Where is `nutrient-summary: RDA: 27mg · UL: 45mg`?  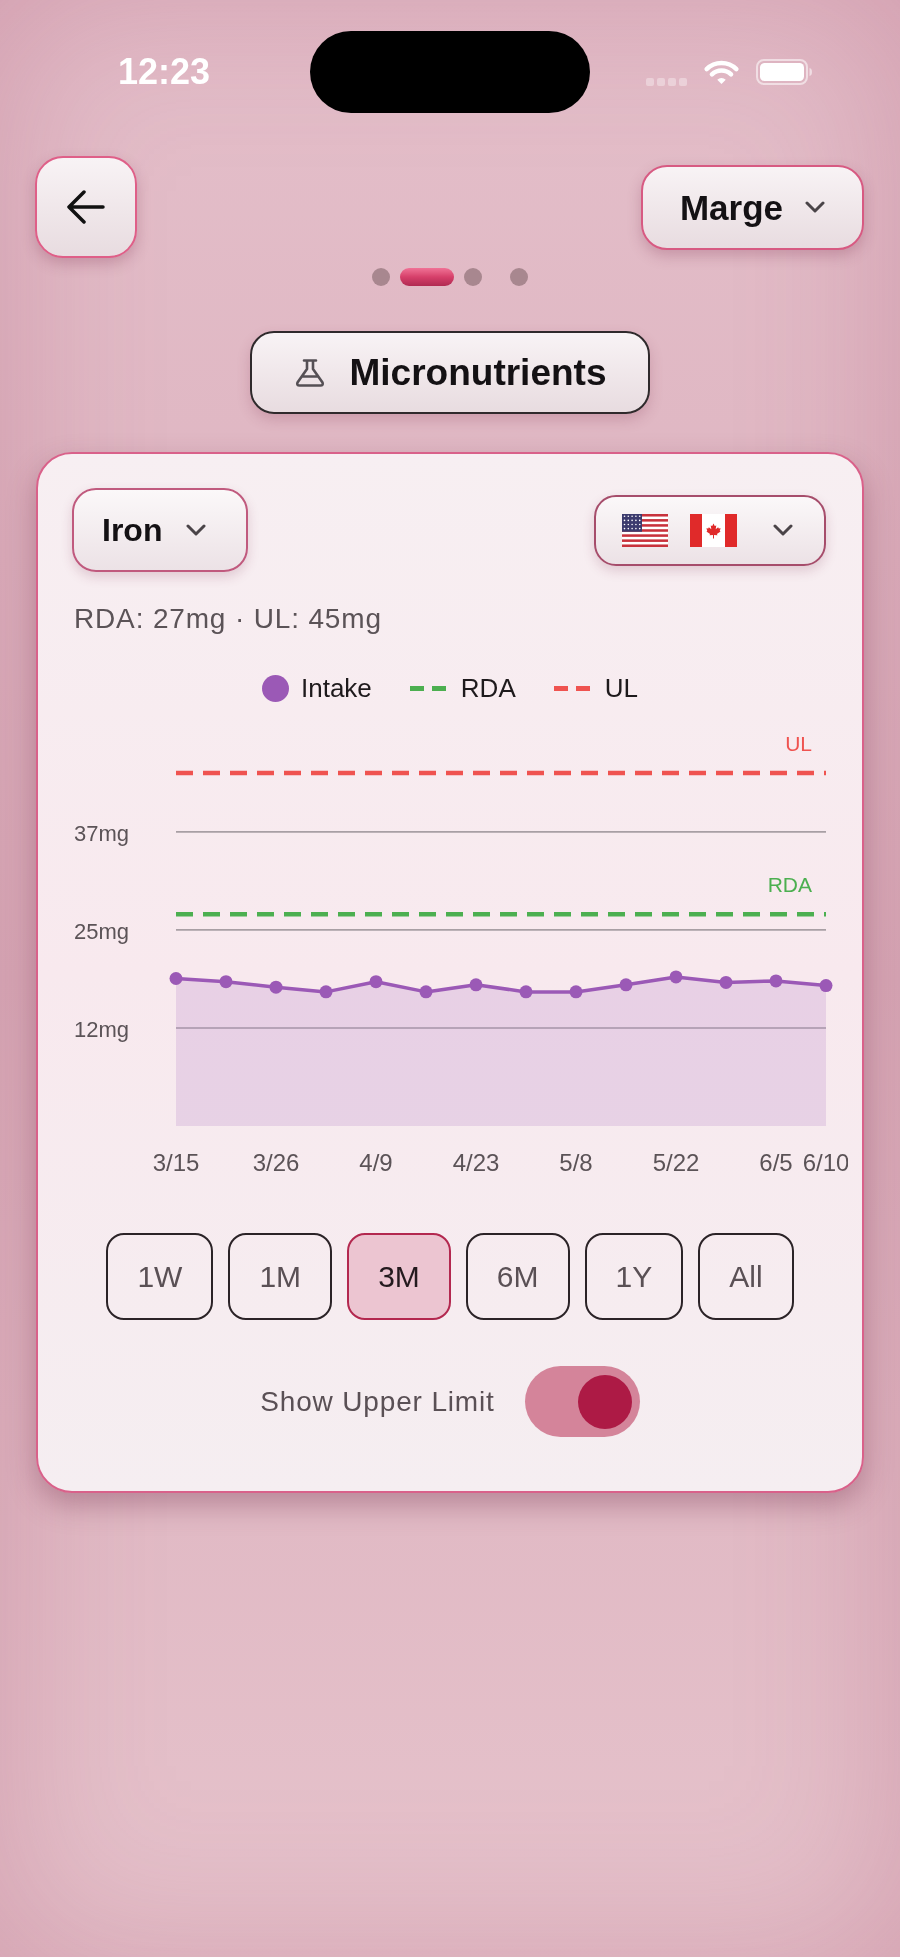 nutrient-summary: RDA: 27mg · UL: 45mg is located at coordinates (228, 619).